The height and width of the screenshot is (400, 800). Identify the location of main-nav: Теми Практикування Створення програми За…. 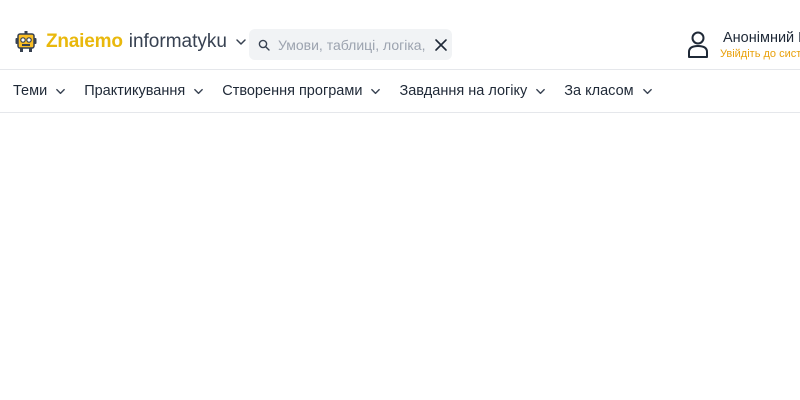
(400, 91).